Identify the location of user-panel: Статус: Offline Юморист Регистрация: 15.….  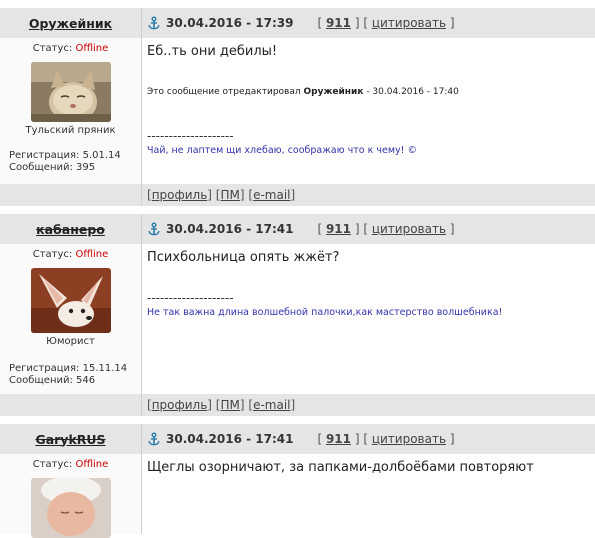
(71, 319).